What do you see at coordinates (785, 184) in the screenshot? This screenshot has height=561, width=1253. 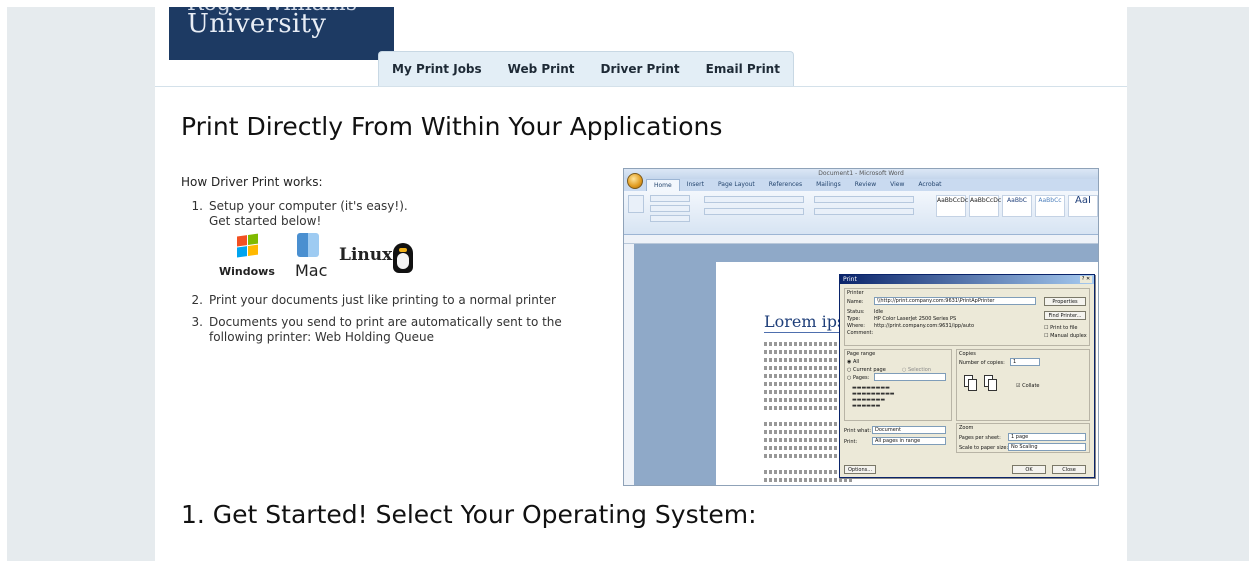 I see `word-tab: References` at bounding box center [785, 184].